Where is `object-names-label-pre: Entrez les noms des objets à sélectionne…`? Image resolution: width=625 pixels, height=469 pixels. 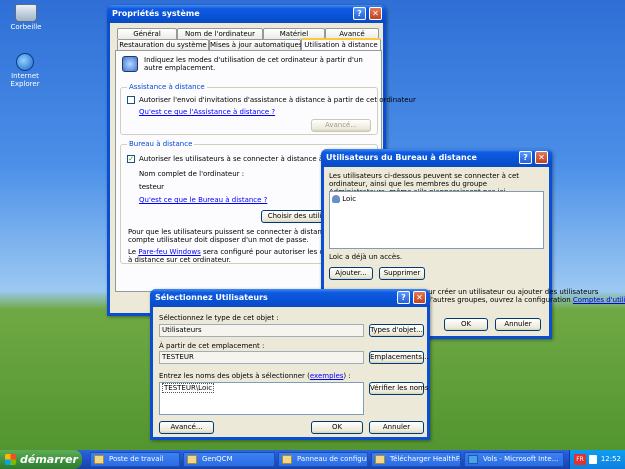
object-names-label-pre: Entrez les noms des objets à sélectionne… is located at coordinates (234, 376).